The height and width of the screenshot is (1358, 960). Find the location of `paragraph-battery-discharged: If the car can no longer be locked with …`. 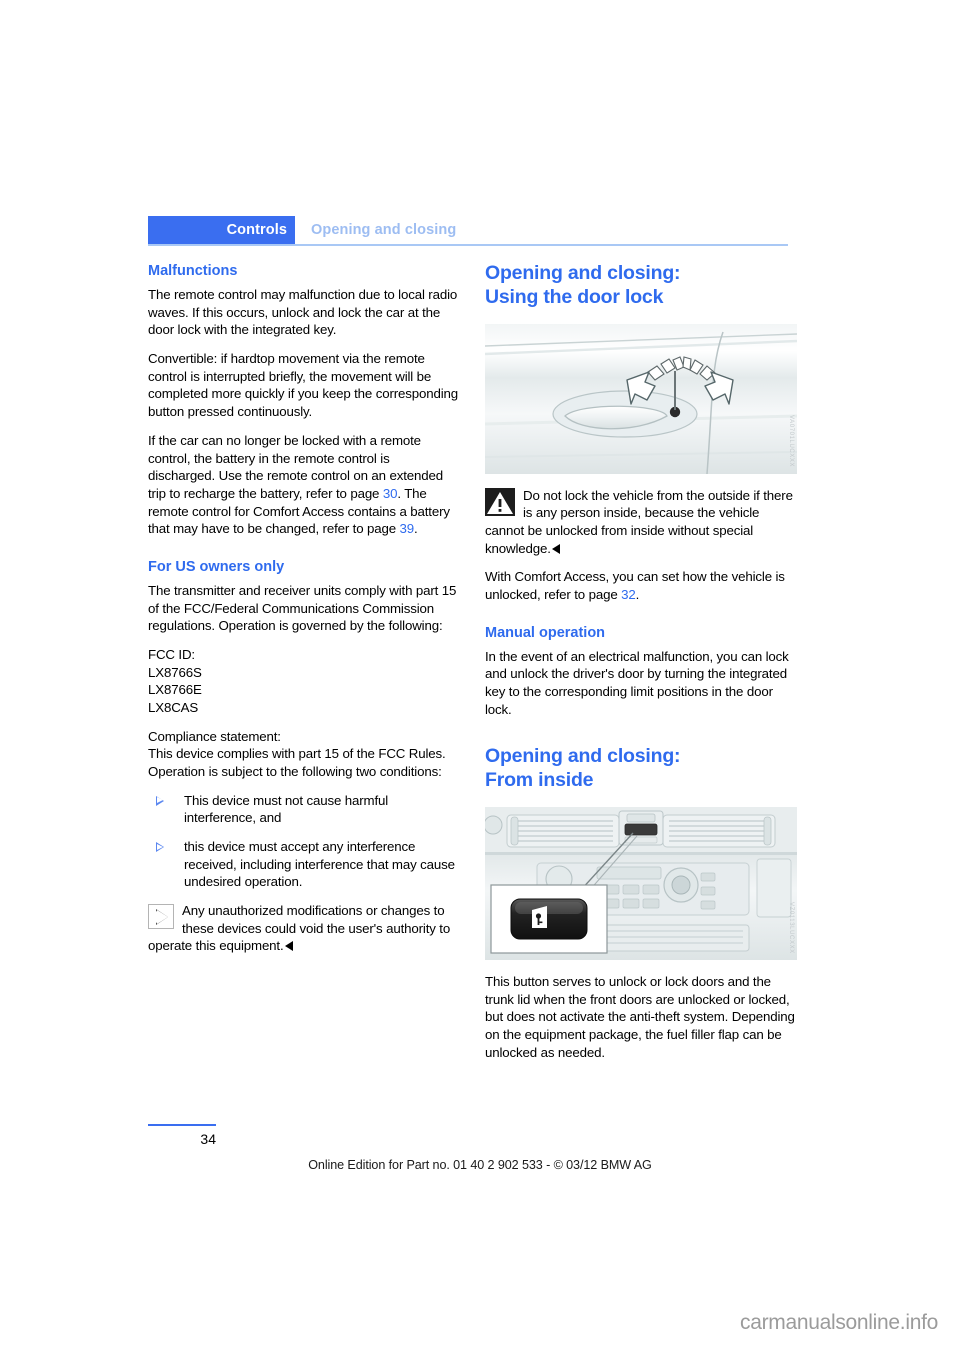

paragraph-battery-discharged: If the car can no longer be locked with … is located at coordinates (304, 485).